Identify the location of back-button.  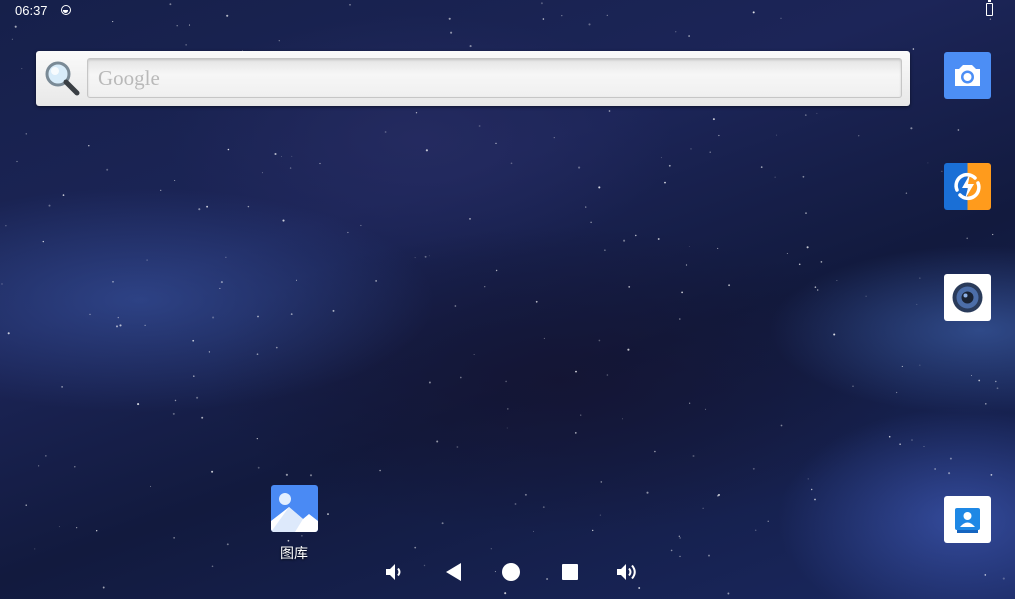
(454, 572).